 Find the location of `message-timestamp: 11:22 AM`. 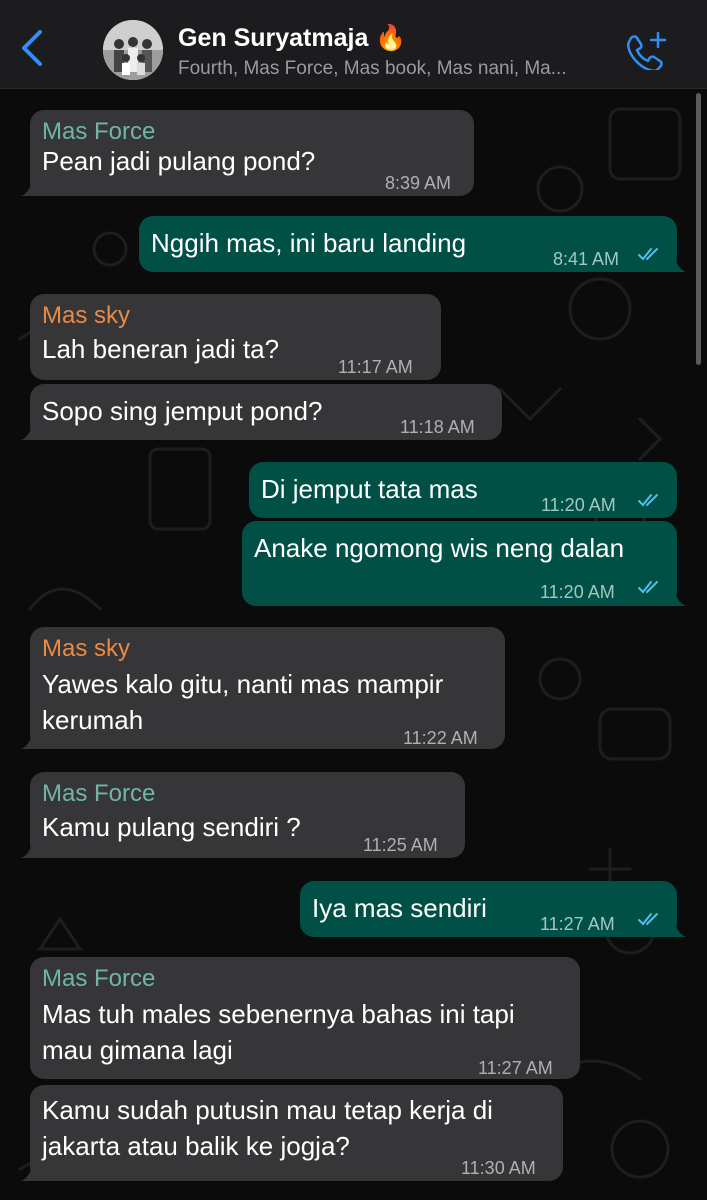

message-timestamp: 11:22 AM is located at coordinates (440, 738).